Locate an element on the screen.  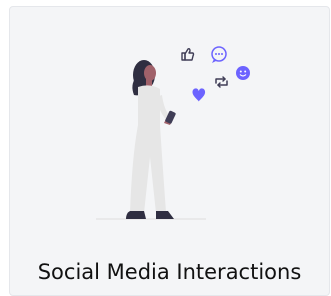
woman-figure is located at coordinates (151, 139).